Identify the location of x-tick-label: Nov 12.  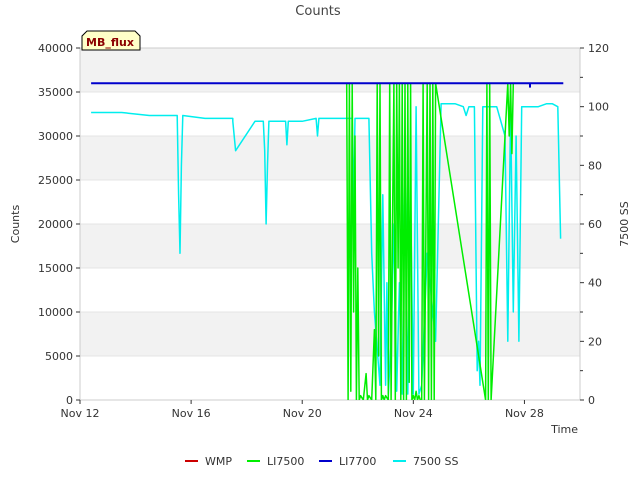
(80, 413).